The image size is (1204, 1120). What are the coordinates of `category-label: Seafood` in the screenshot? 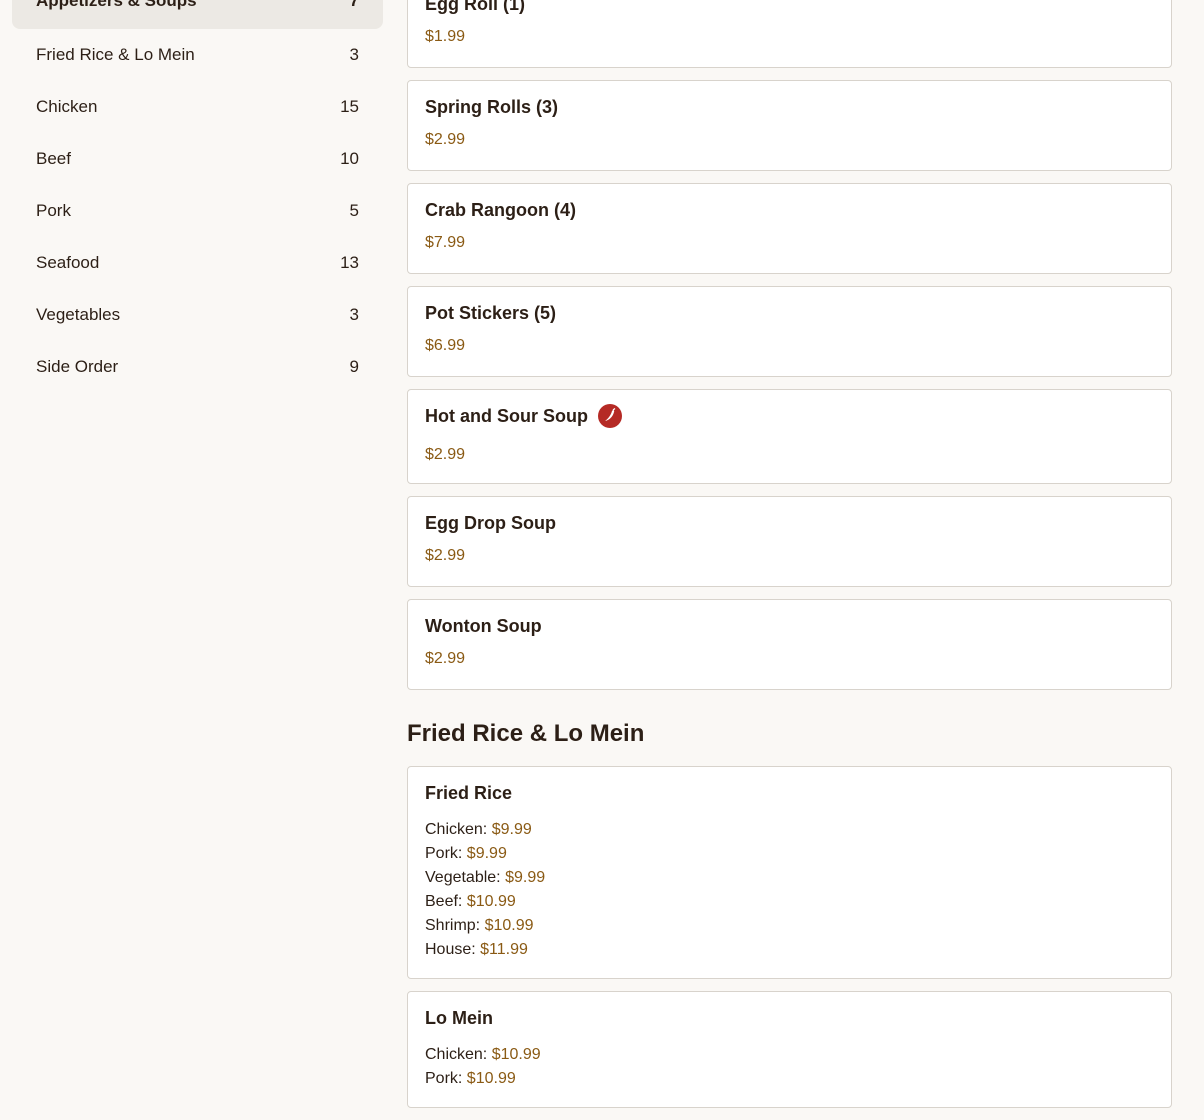 It's located at (68, 262).